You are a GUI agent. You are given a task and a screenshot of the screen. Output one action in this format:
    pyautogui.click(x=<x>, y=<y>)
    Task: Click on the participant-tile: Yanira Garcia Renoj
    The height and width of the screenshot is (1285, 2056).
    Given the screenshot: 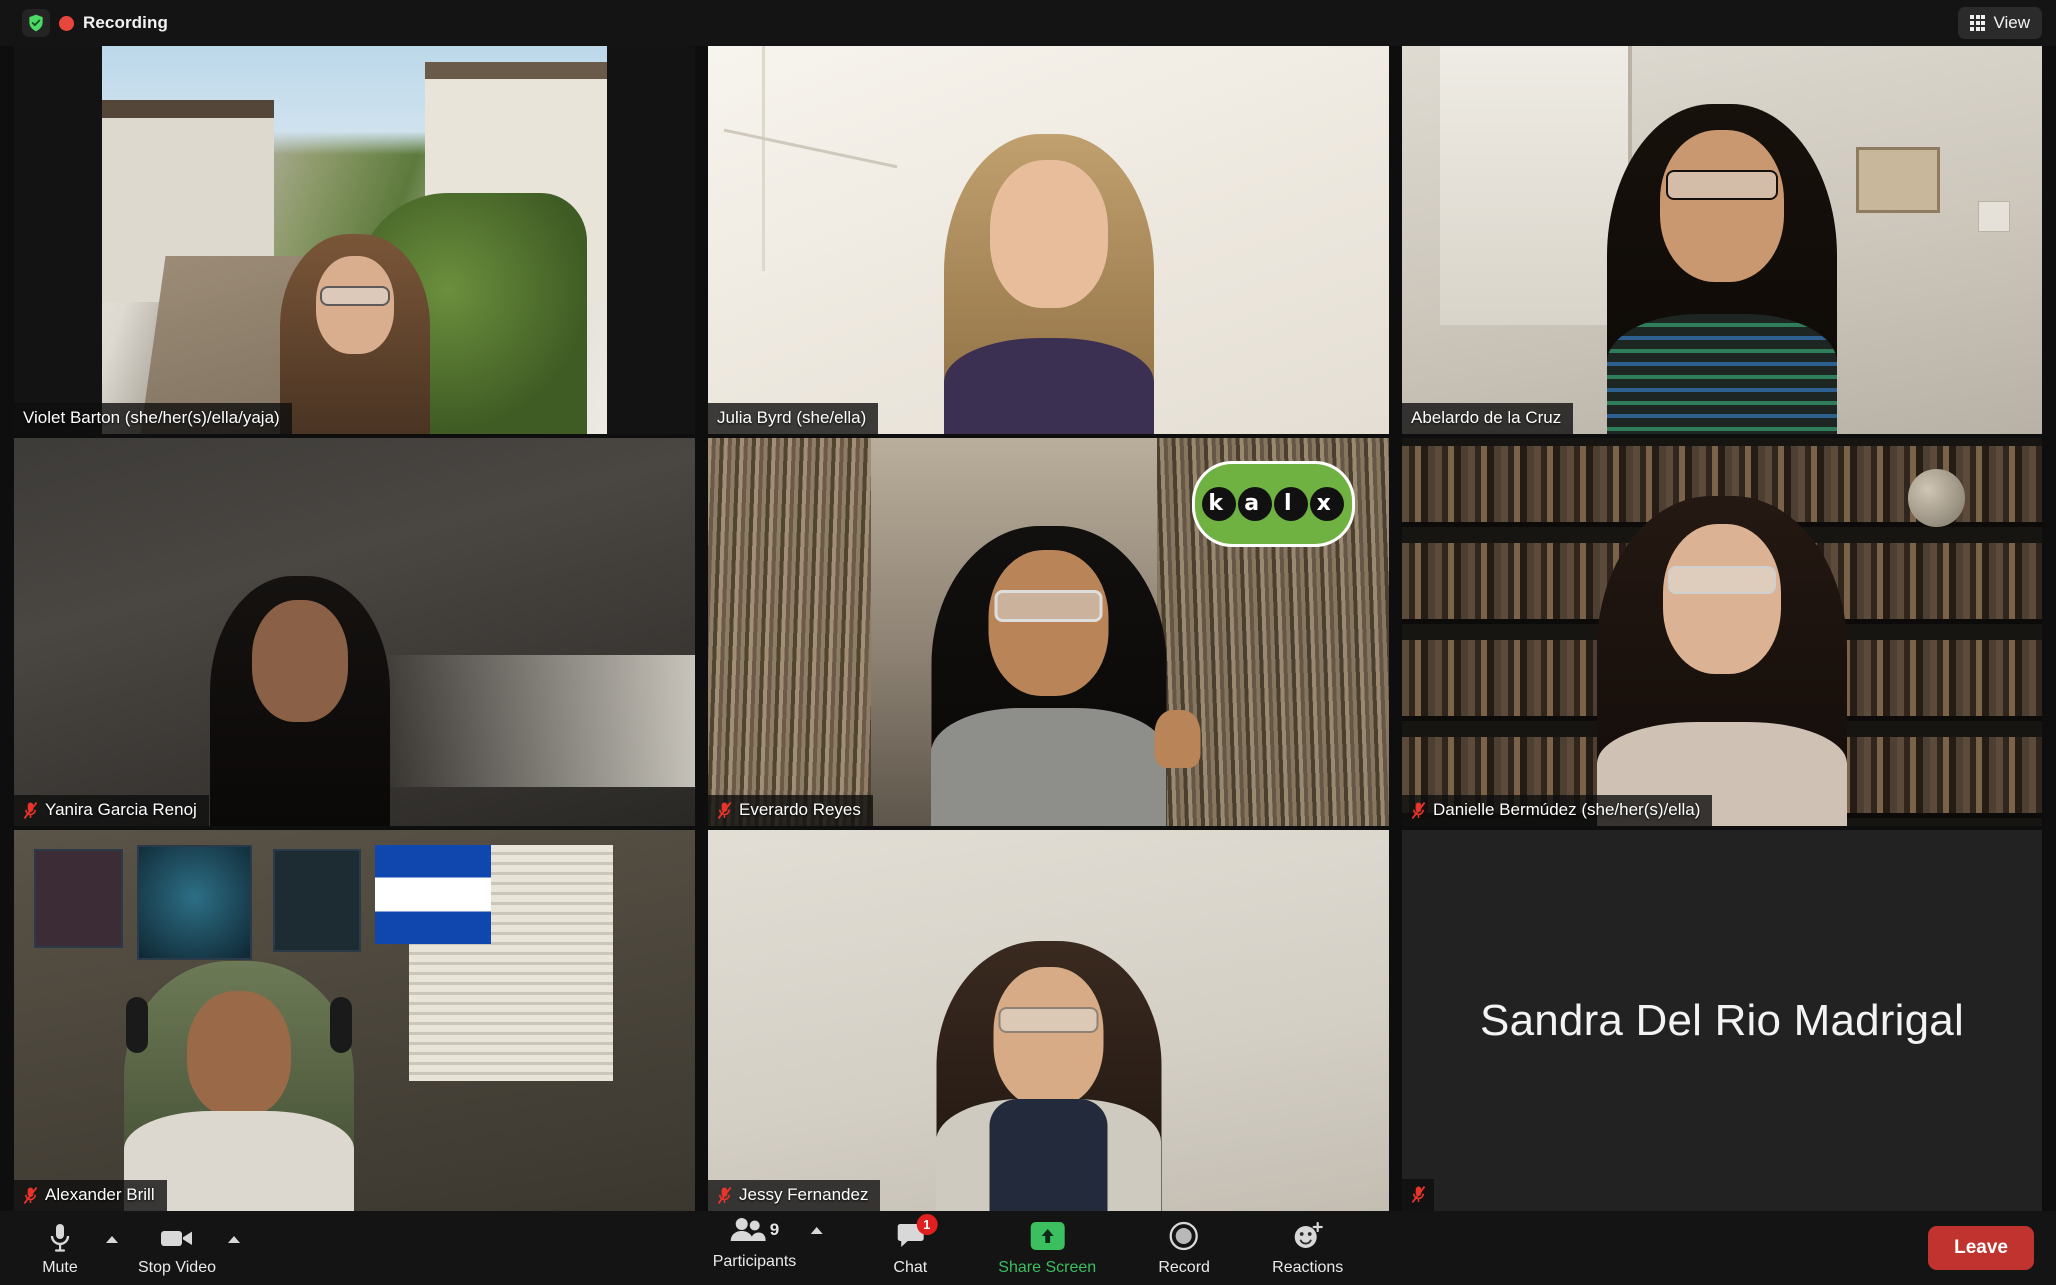 What is the action you would take?
    pyautogui.click(x=354, y=632)
    